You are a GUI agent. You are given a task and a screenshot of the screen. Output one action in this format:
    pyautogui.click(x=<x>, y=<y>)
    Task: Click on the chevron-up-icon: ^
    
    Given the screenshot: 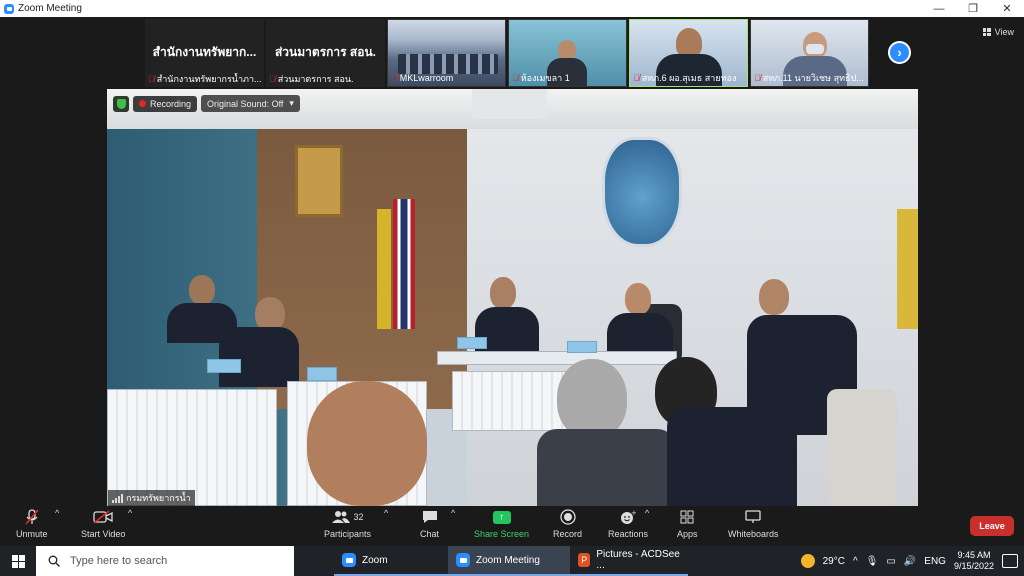 What is the action you would take?
    pyautogui.click(x=855, y=561)
    